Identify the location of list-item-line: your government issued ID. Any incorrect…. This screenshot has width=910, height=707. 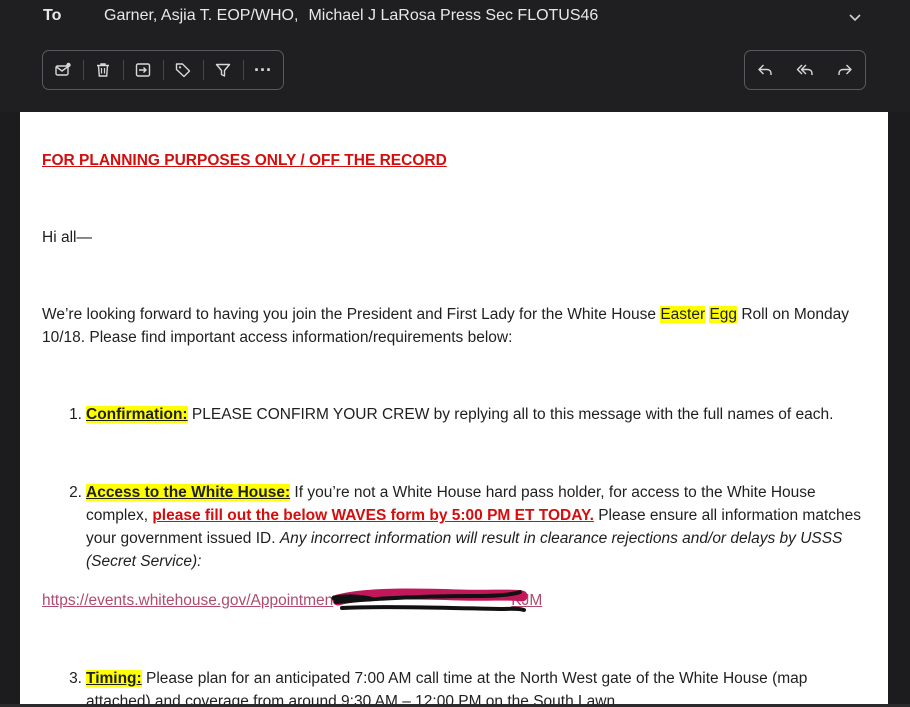
(464, 538).